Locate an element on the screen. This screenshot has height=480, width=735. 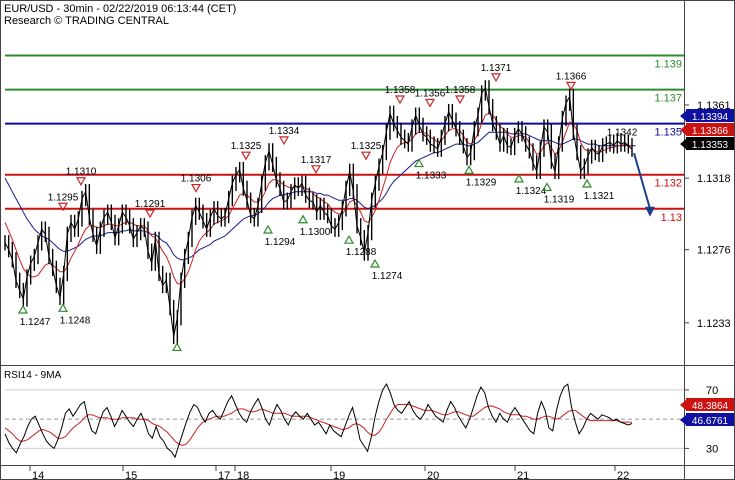
low-label: 1.1248 is located at coordinates (75, 320).